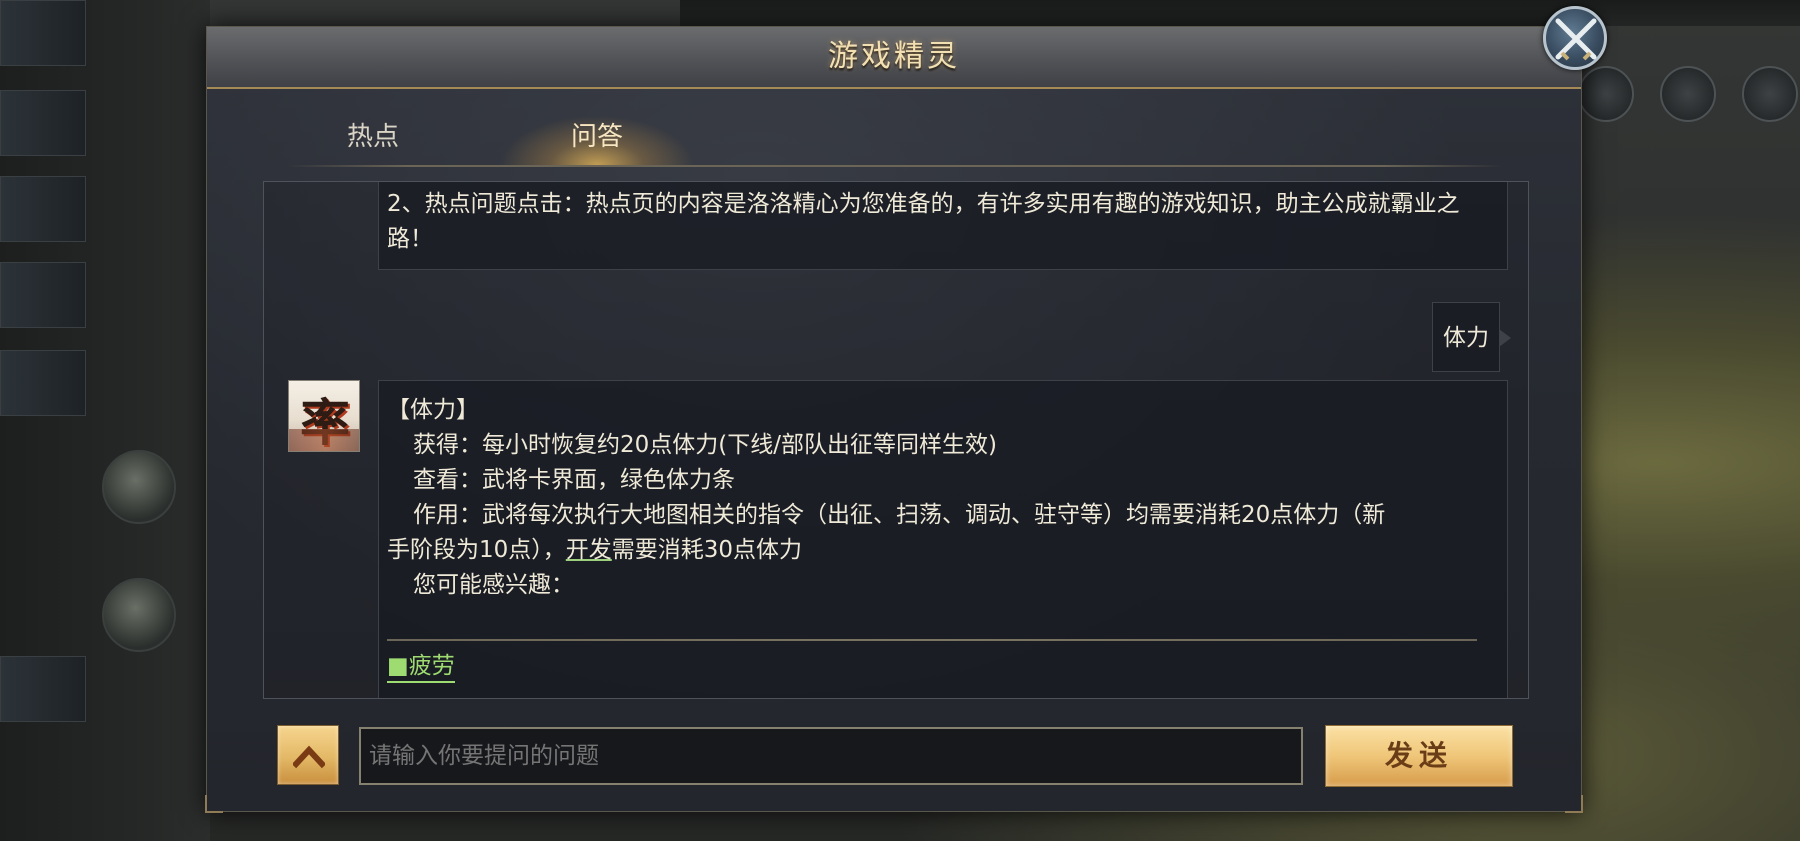 Image resolution: width=1800 pixels, height=841 pixels. What do you see at coordinates (739, 445) in the screenshot?
I see `answer-obtain-text: 每小时恢复约20点体力(下线/部队出征等同样生效)` at bounding box center [739, 445].